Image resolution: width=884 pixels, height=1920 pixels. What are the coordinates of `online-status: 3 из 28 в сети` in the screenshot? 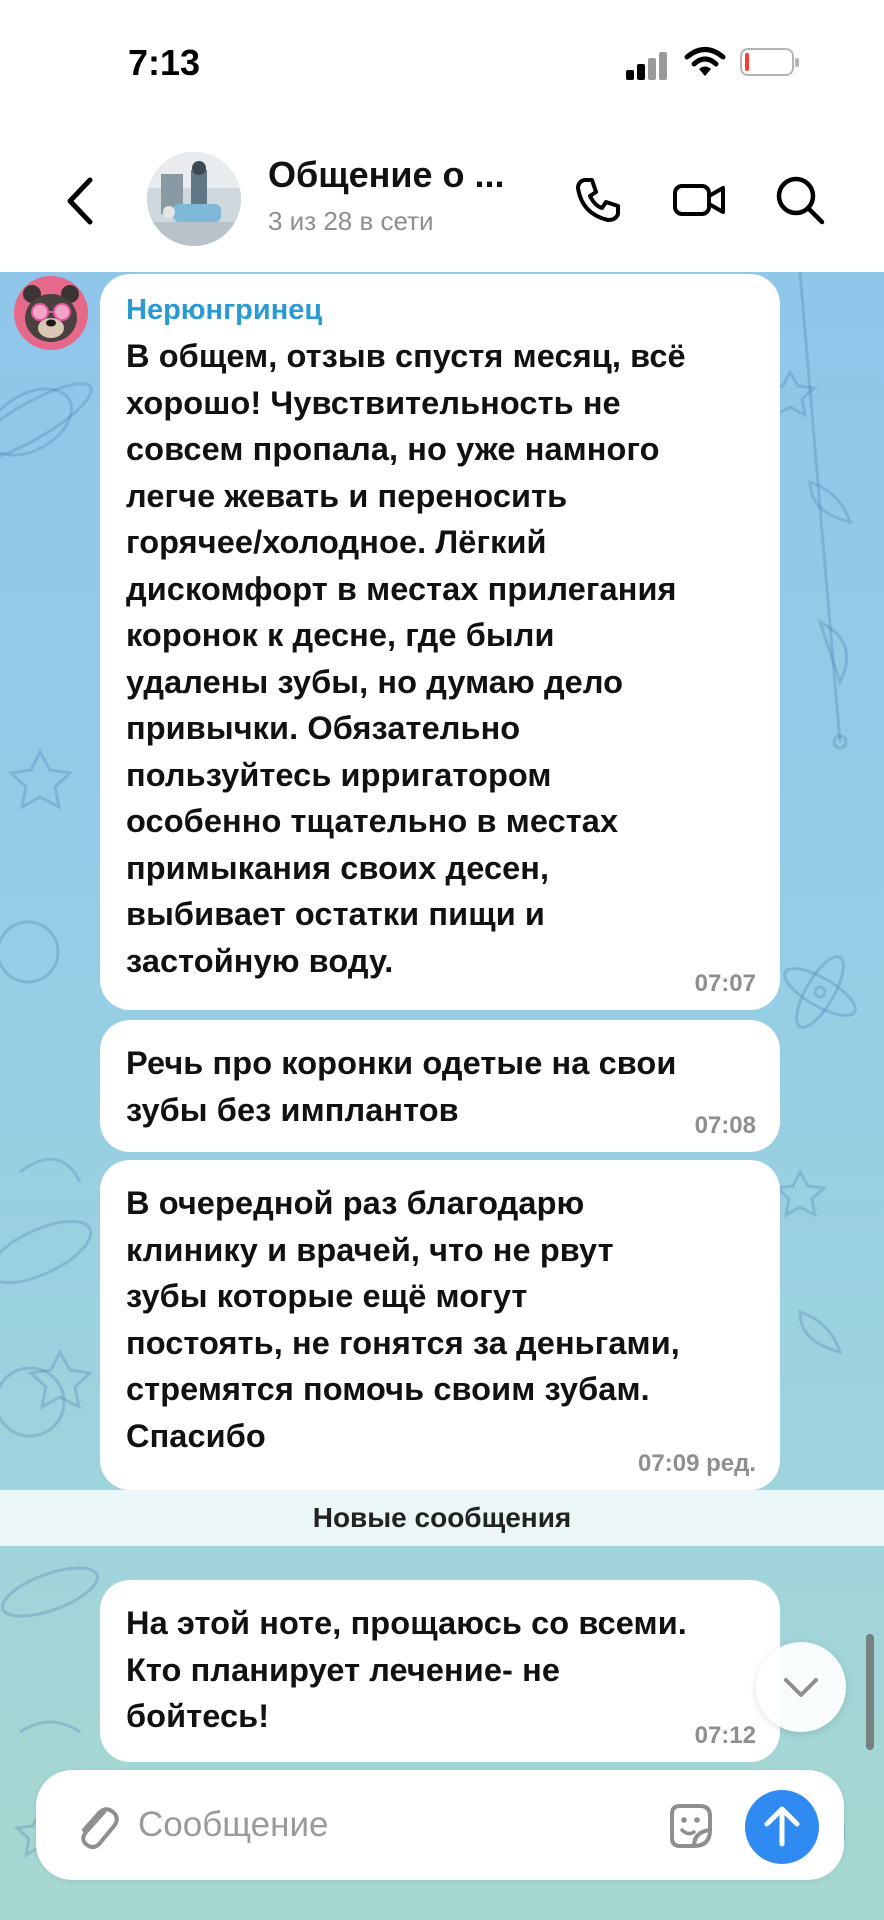 It's located at (351, 221).